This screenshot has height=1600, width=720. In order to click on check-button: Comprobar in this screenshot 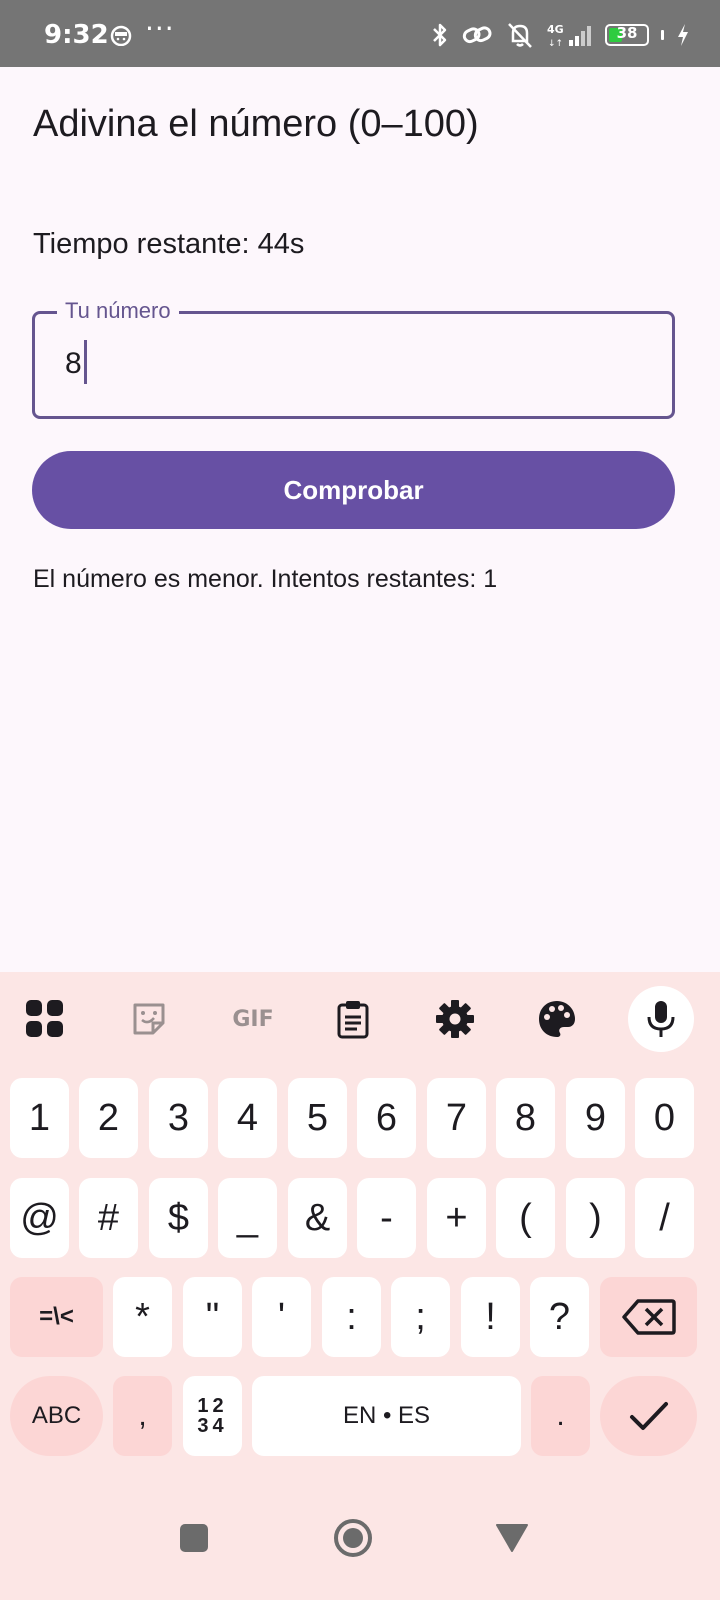, I will do `click(353, 490)`.